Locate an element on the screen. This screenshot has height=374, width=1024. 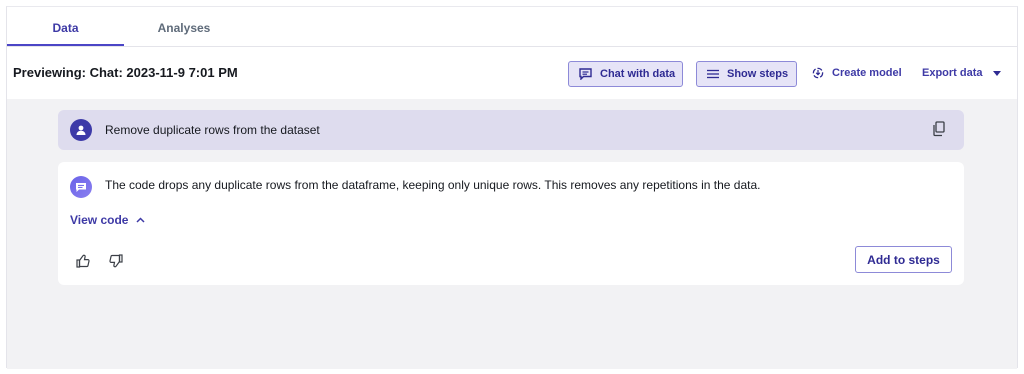
list-icon is located at coordinates (713, 74).